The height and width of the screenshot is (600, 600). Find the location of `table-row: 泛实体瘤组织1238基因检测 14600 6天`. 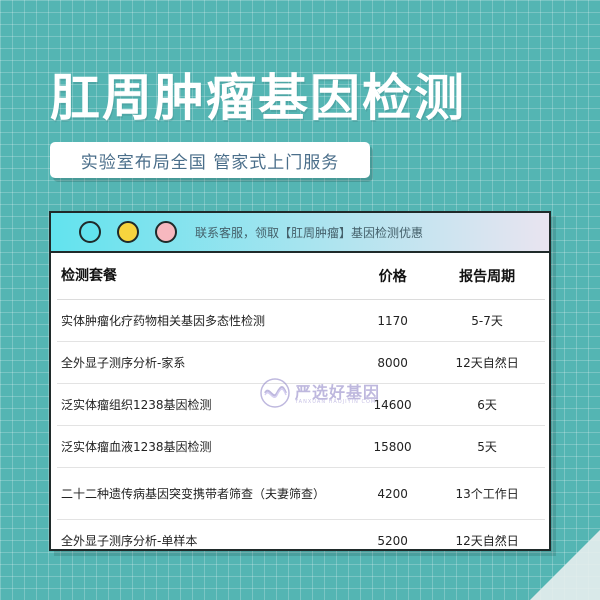

table-row: 泛实体瘤组织1238基因检测 14600 6天 is located at coordinates (301, 404).